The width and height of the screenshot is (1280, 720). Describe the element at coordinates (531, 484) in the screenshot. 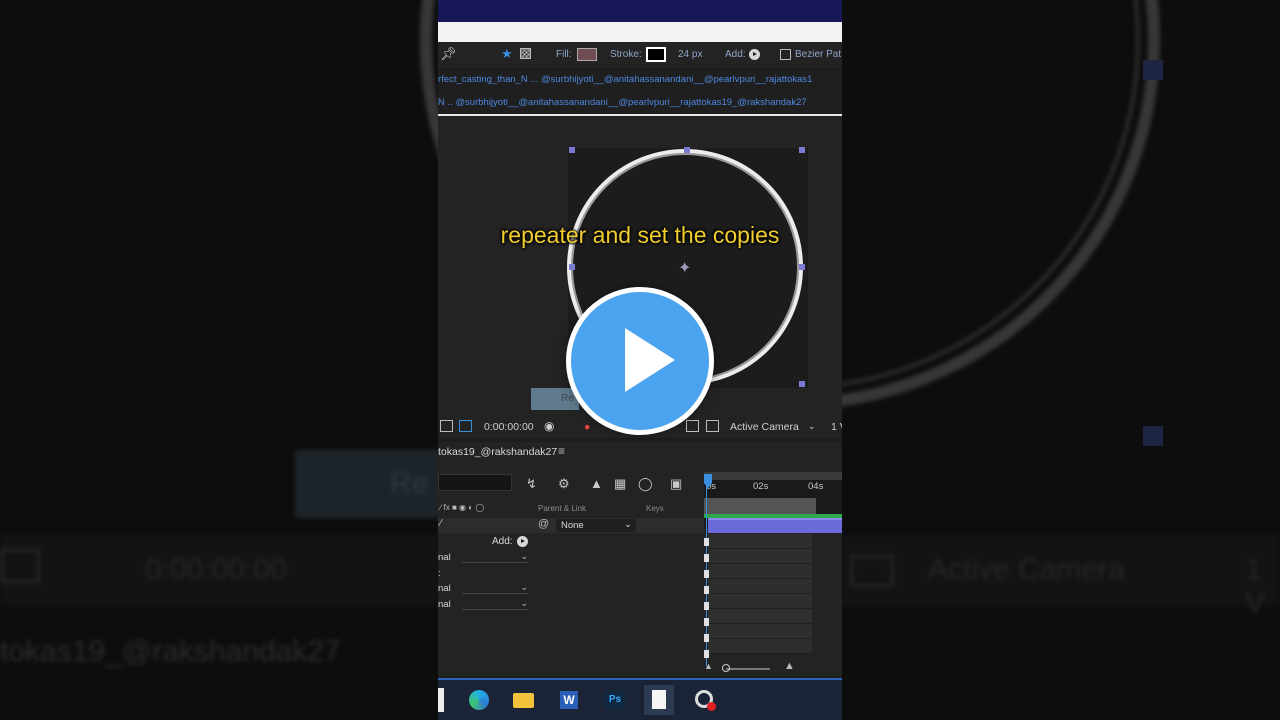

I see `comp-mini-flowchart-icon: ↯` at that location.